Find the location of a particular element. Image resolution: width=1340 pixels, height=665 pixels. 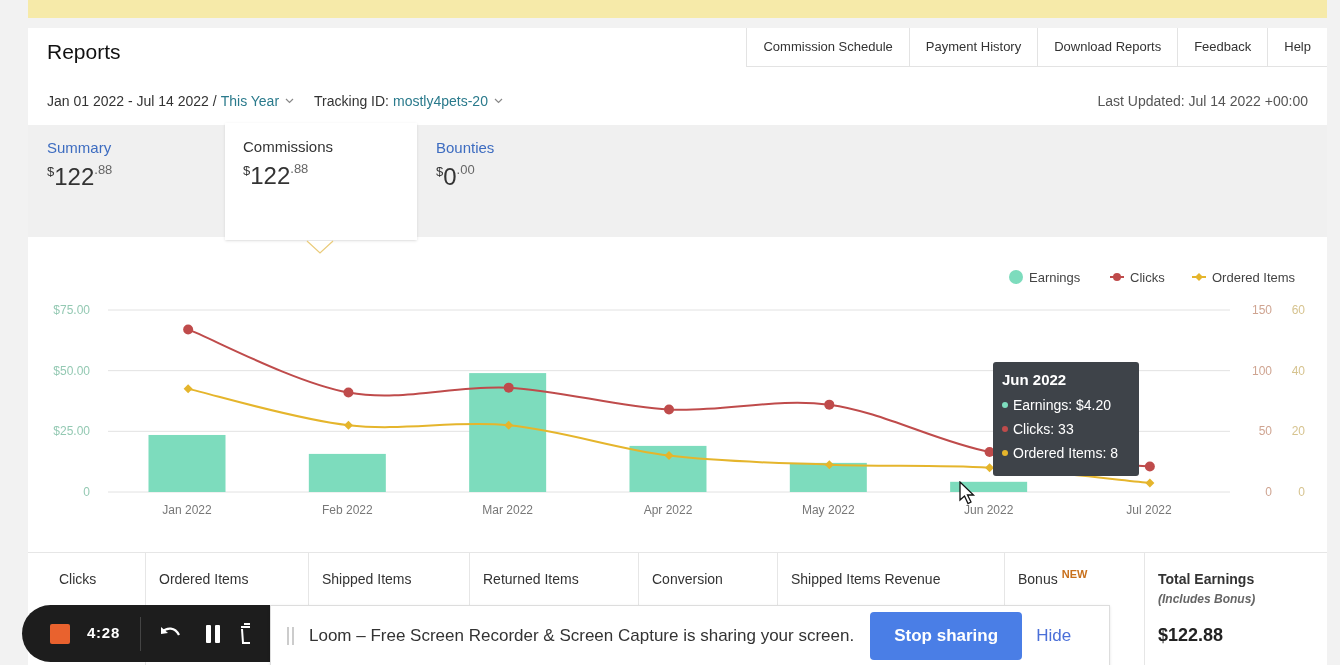

new-label: NEW is located at coordinates (1074, 574).